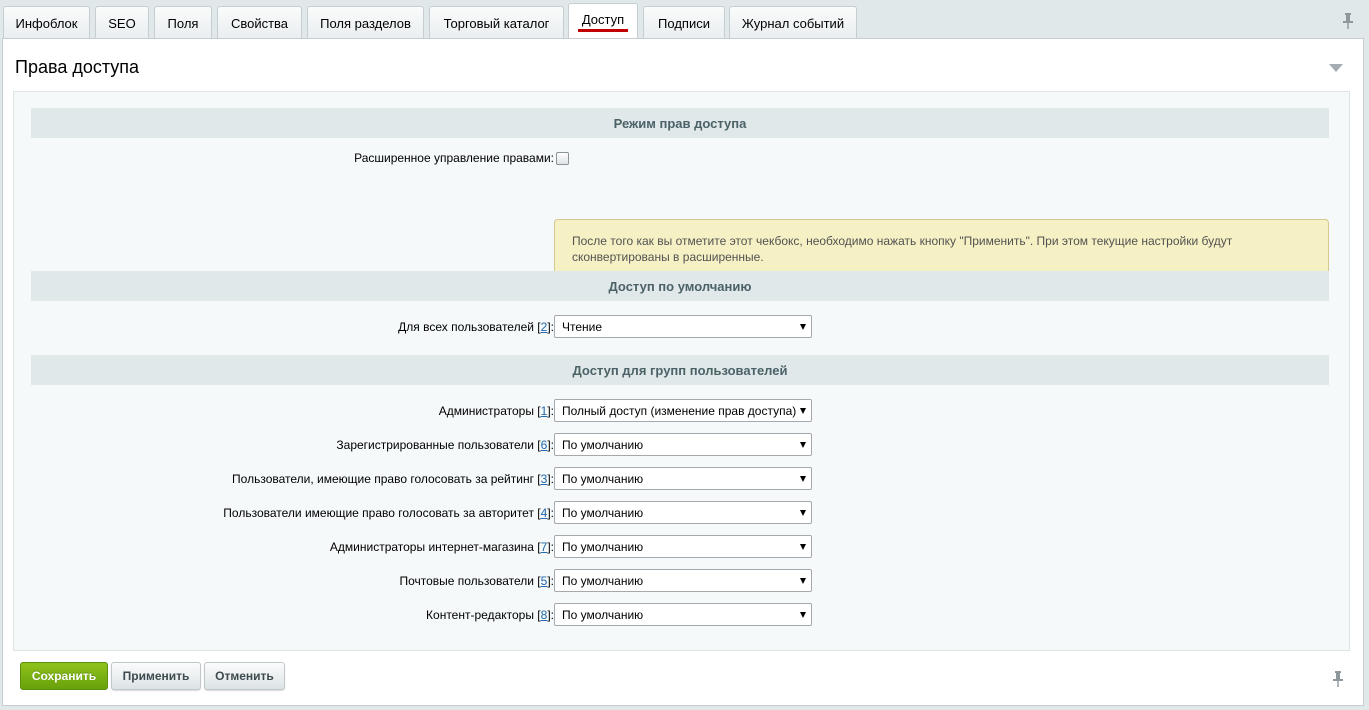 The width and height of the screenshot is (1369, 710). I want to click on group-id-link: 8, so click(544, 615).